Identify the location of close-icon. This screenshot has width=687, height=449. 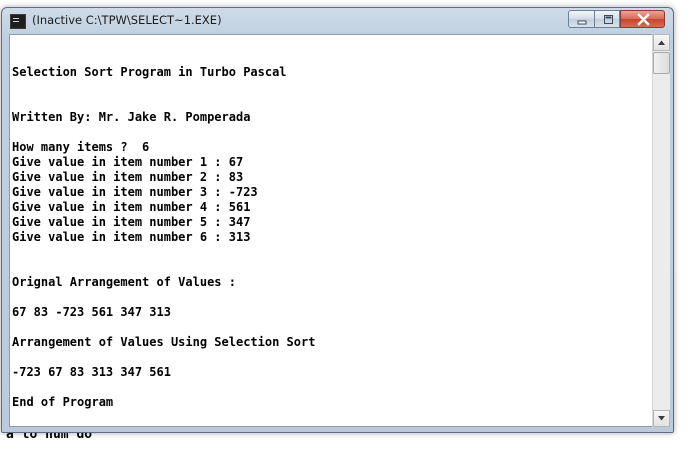
(643, 19).